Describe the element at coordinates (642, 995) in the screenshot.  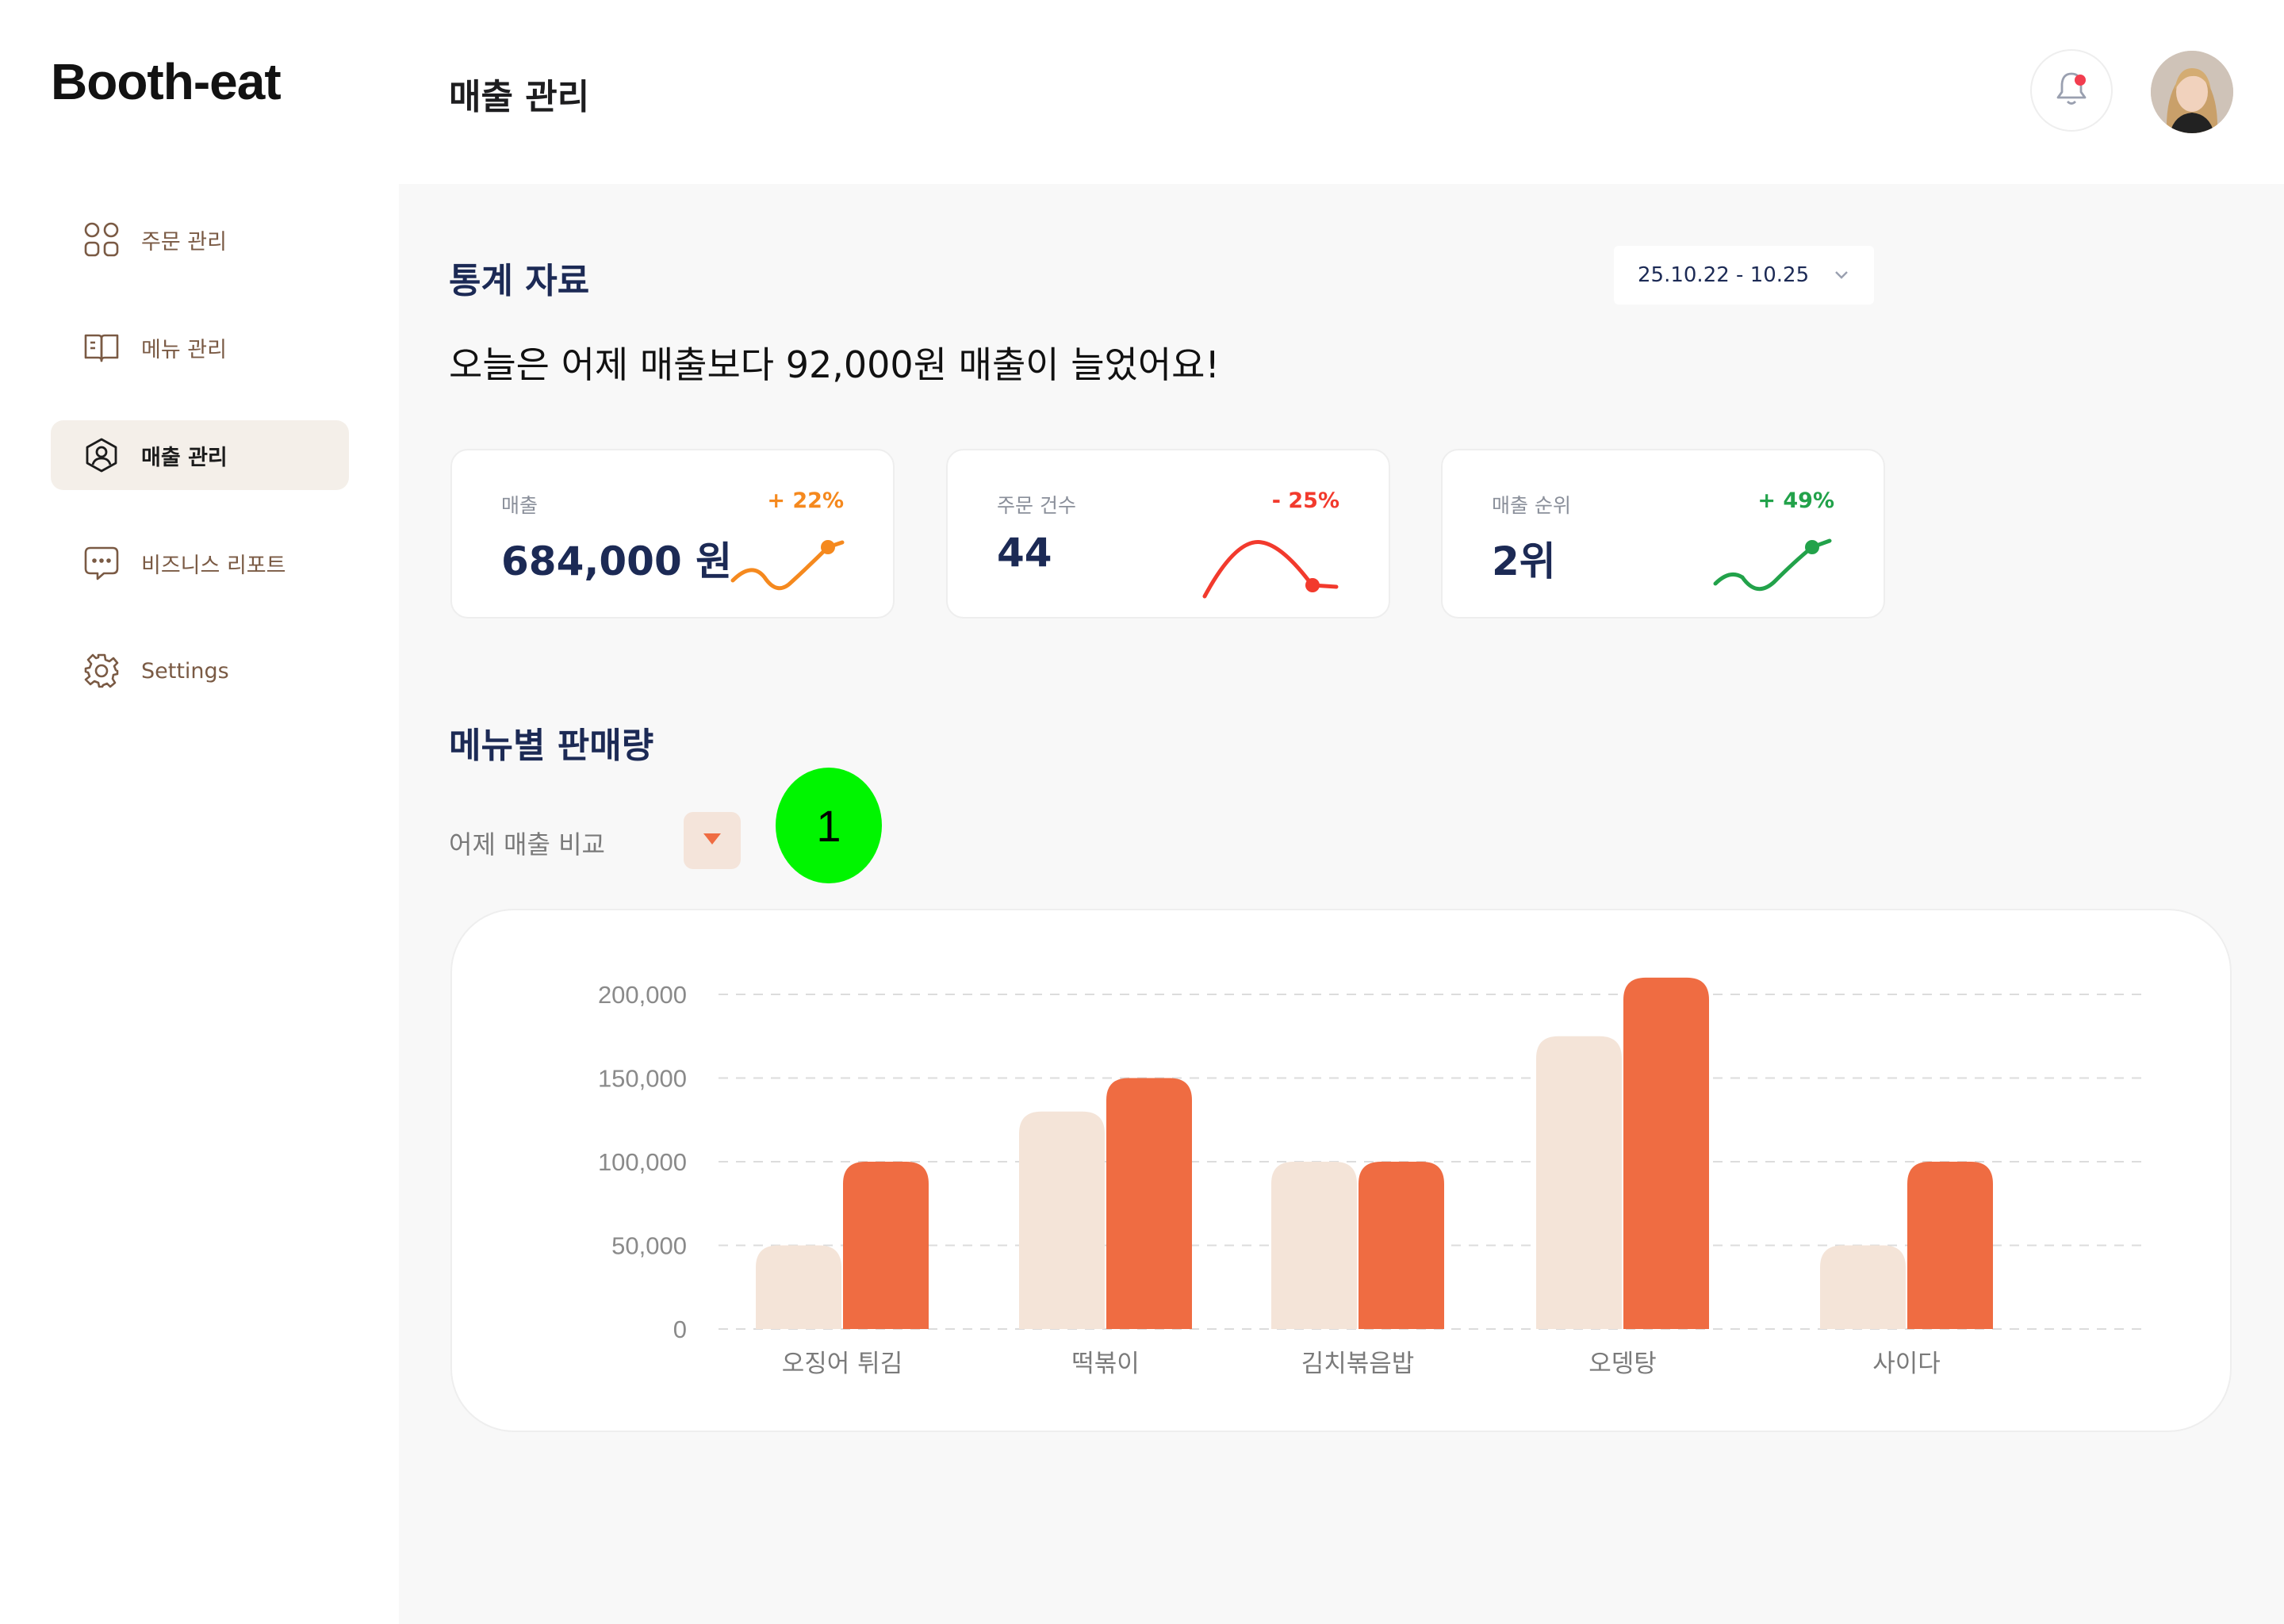
I see `y-tick-label: 200,000` at that location.